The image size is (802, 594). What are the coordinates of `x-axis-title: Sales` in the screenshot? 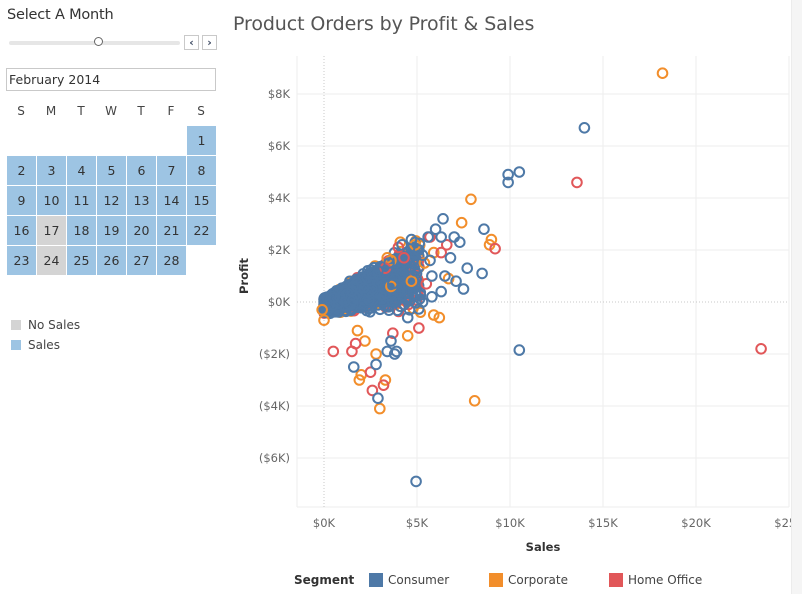 It's located at (543, 547).